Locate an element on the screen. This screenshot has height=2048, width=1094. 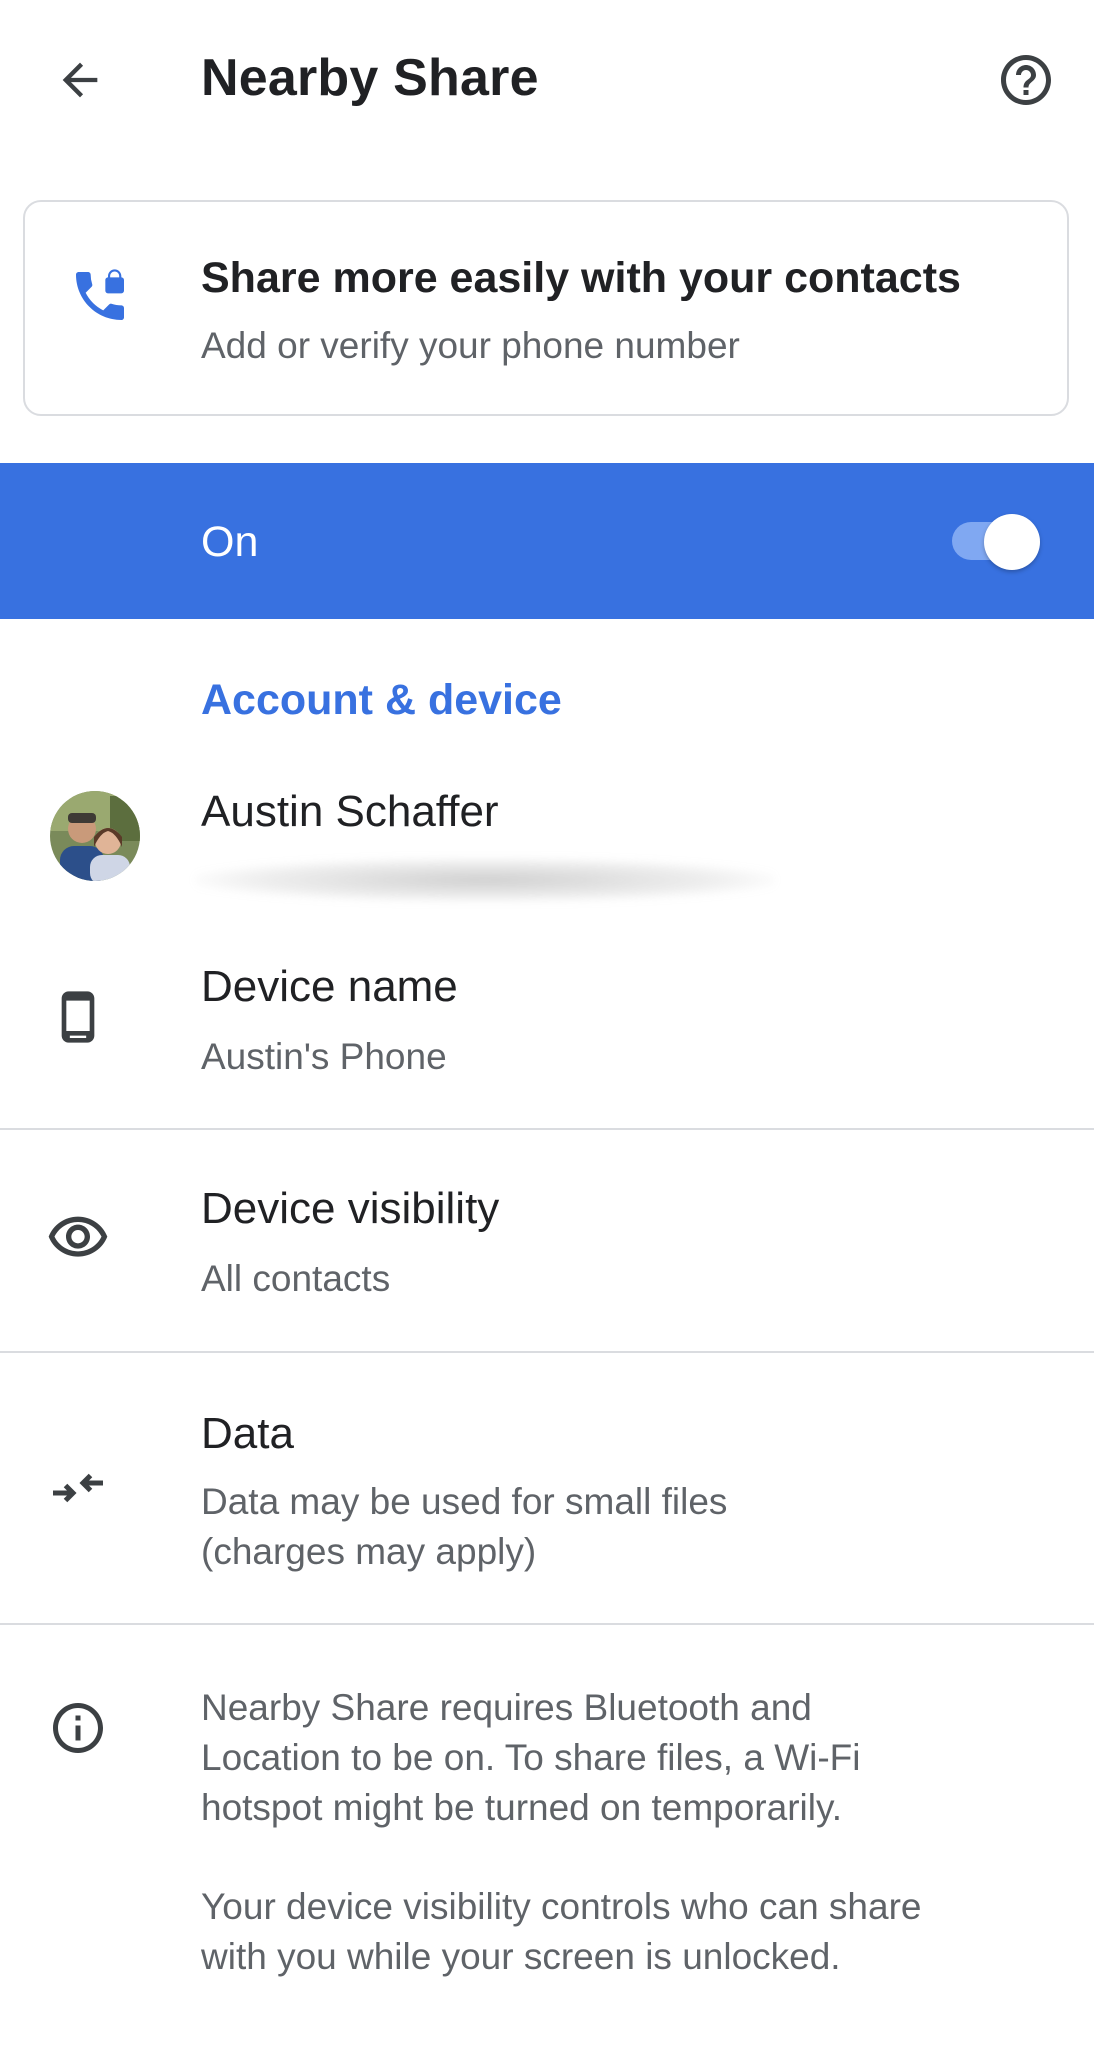
data-title: Data is located at coordinates (247, 1434).